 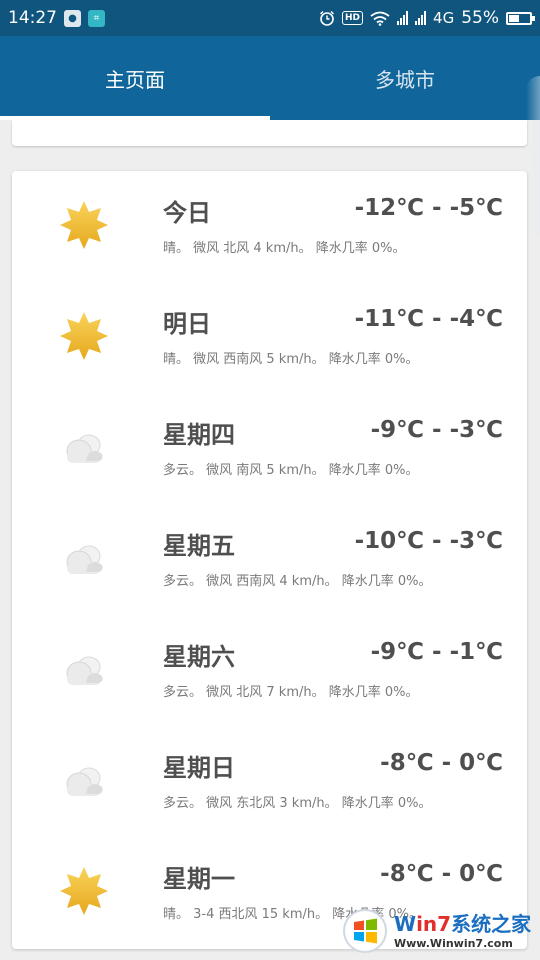 I want to click on notification-icon: ●, so click(x=72, y=18).